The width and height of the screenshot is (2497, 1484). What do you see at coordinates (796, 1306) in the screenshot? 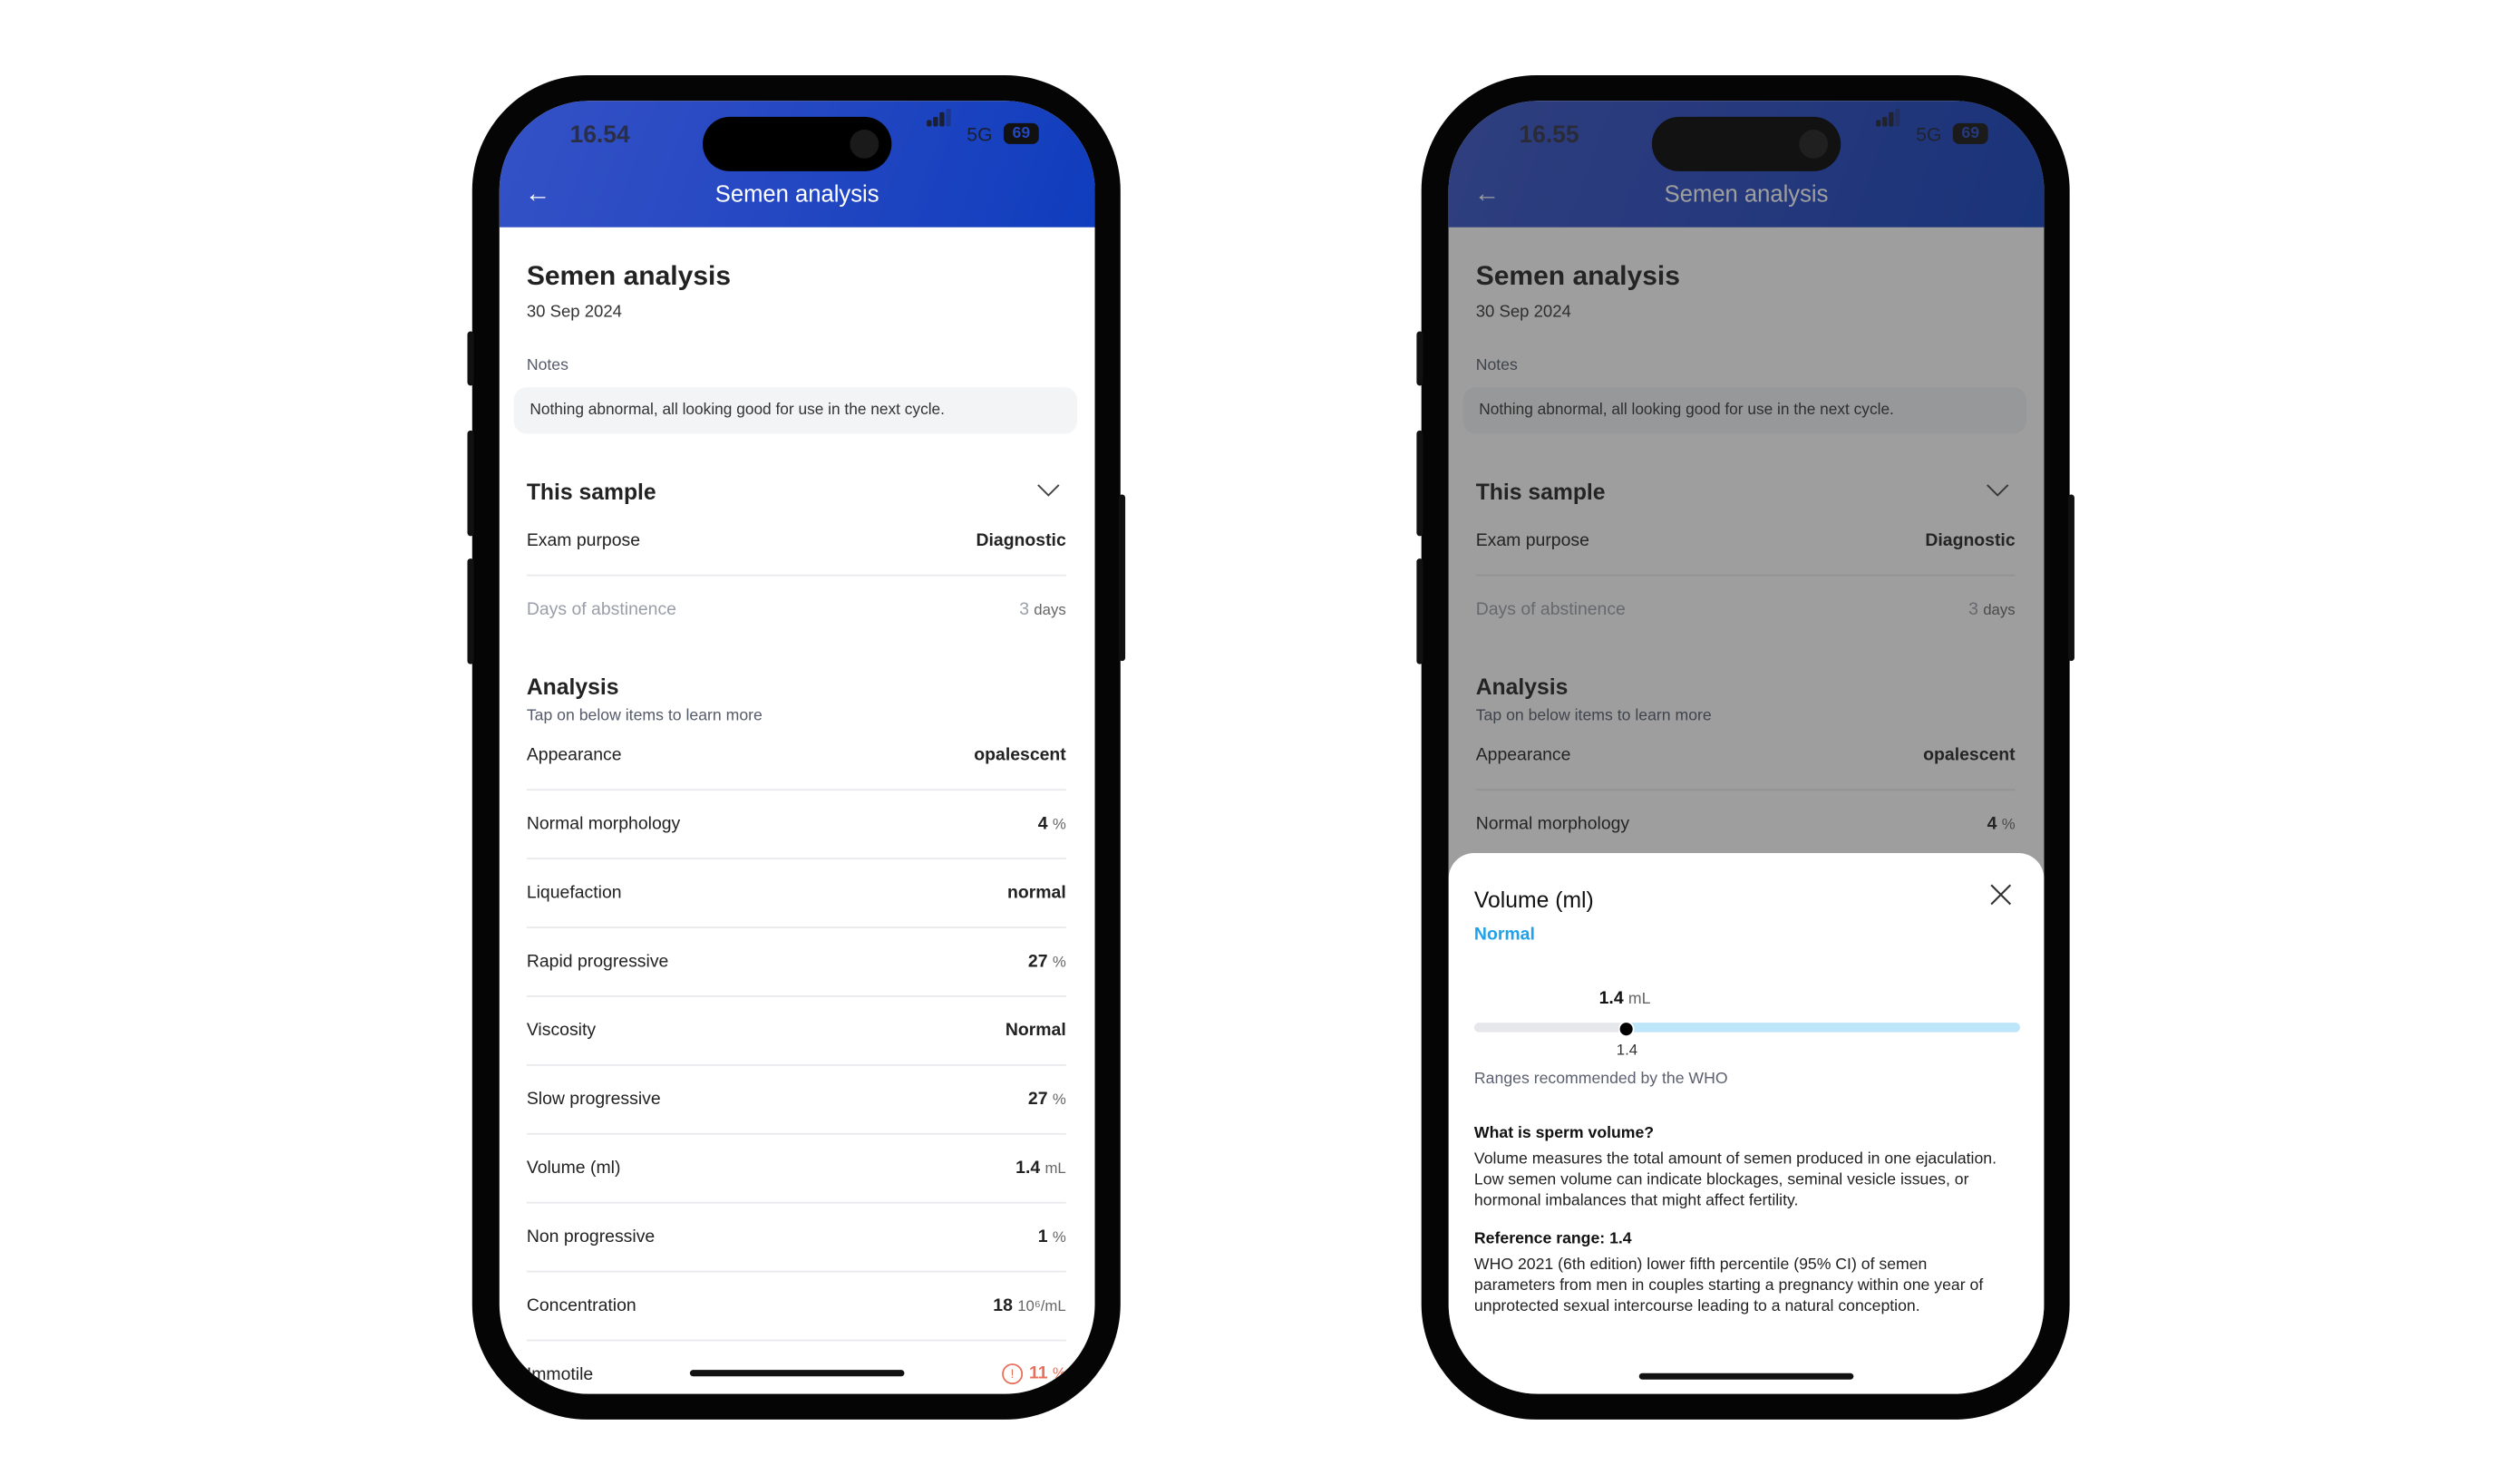
I see `analysis-row: Concentration 1810⁶/mL` at bounding box center [796, 1306].